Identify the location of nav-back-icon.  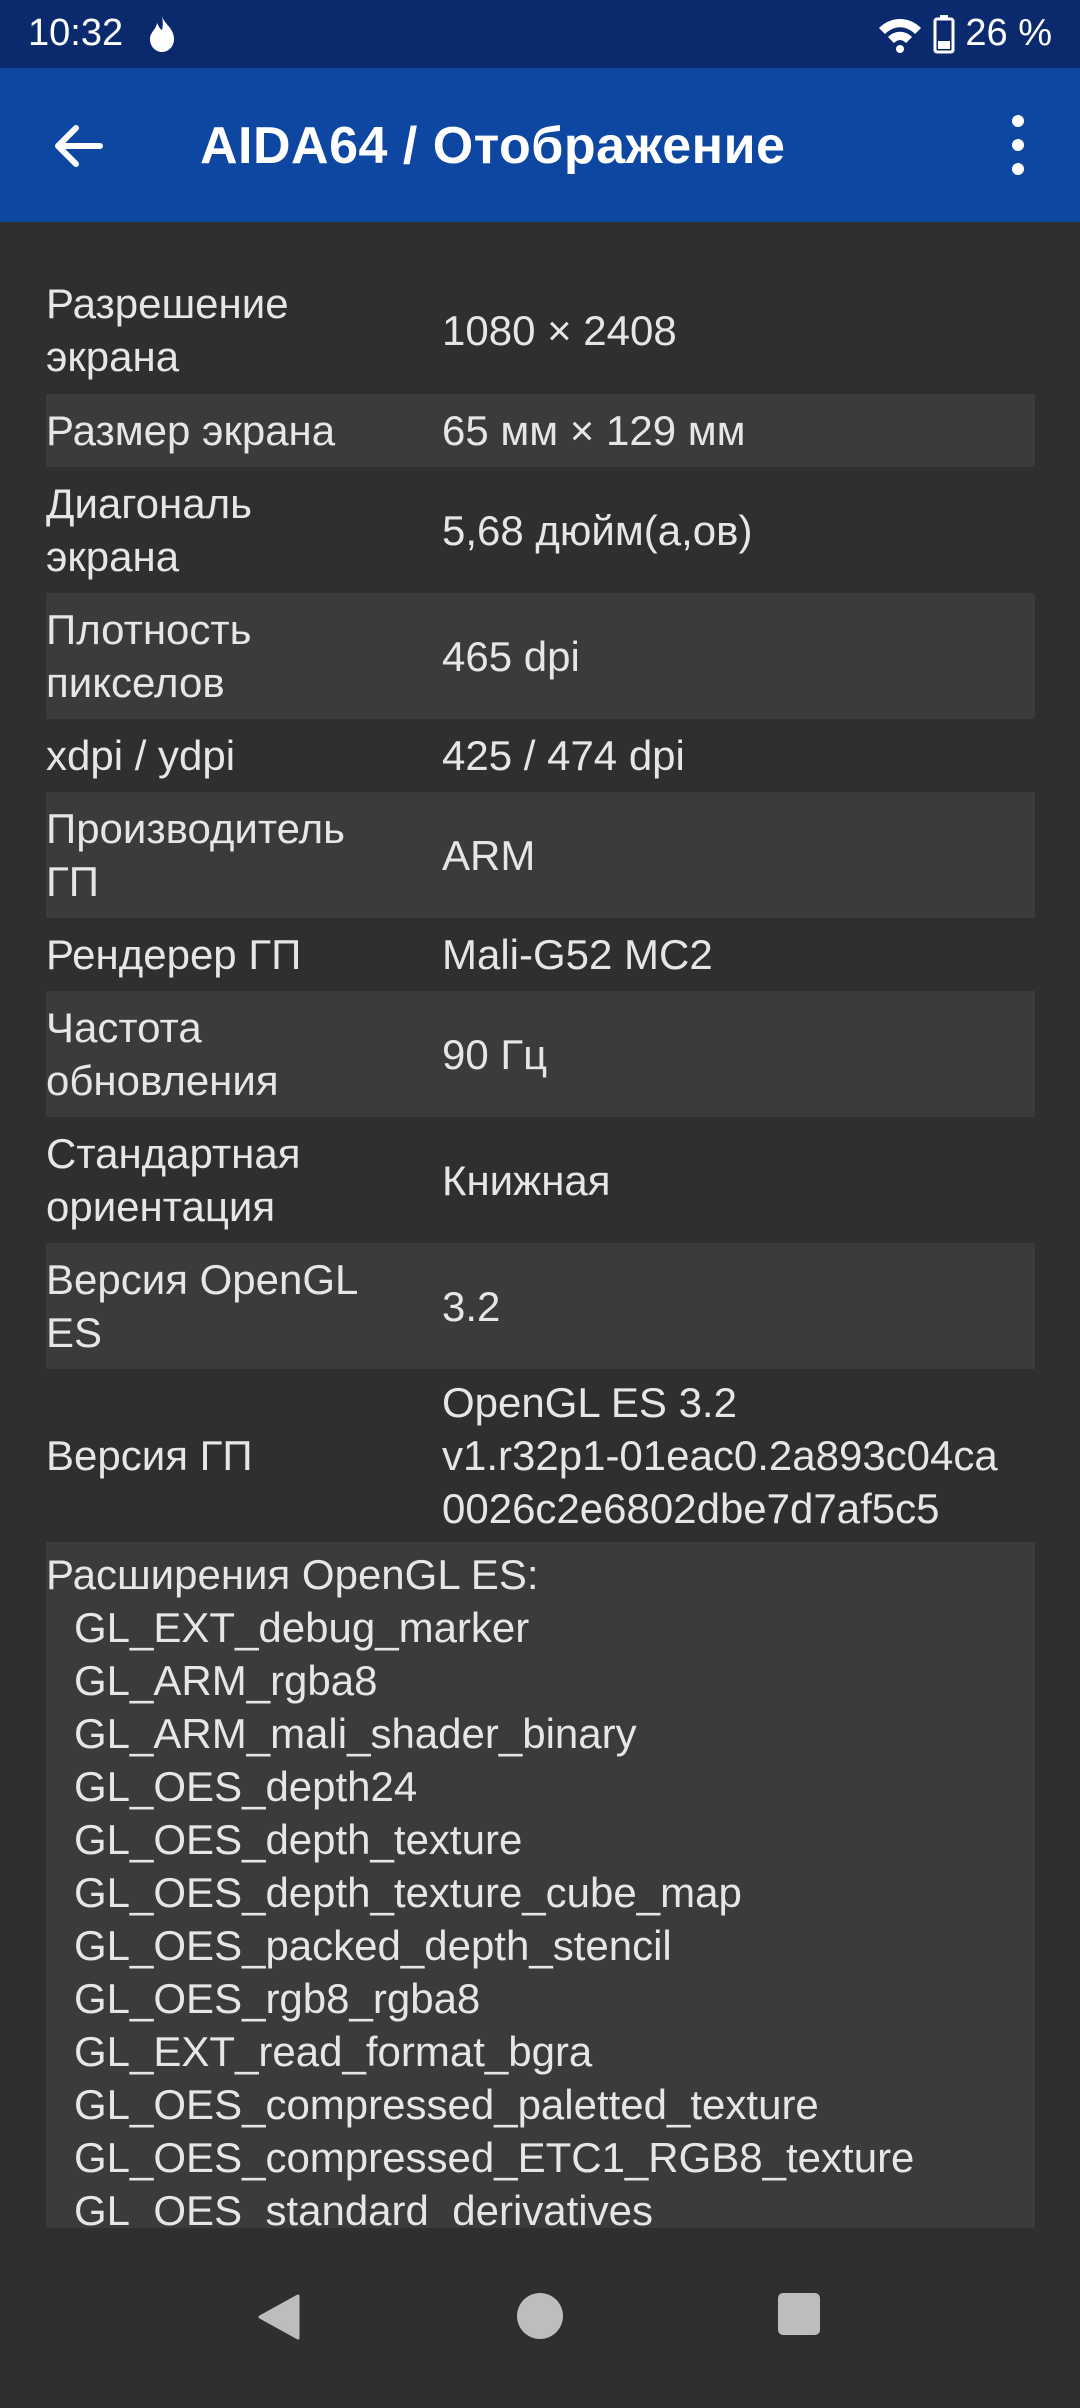
(279, 2317).